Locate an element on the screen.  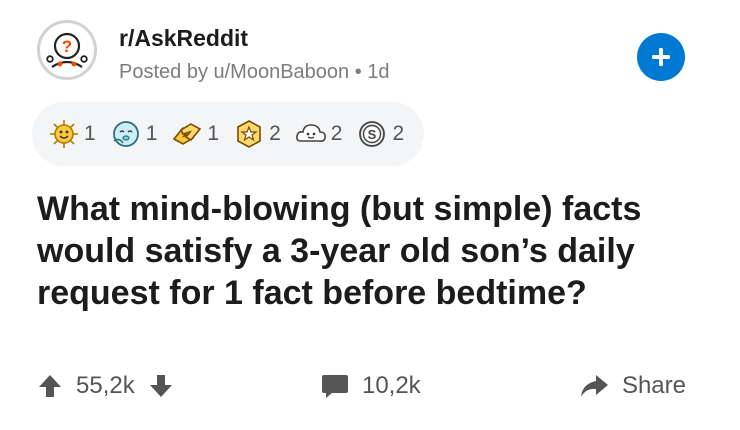
plus-icon is located at coordinates (661, 57).